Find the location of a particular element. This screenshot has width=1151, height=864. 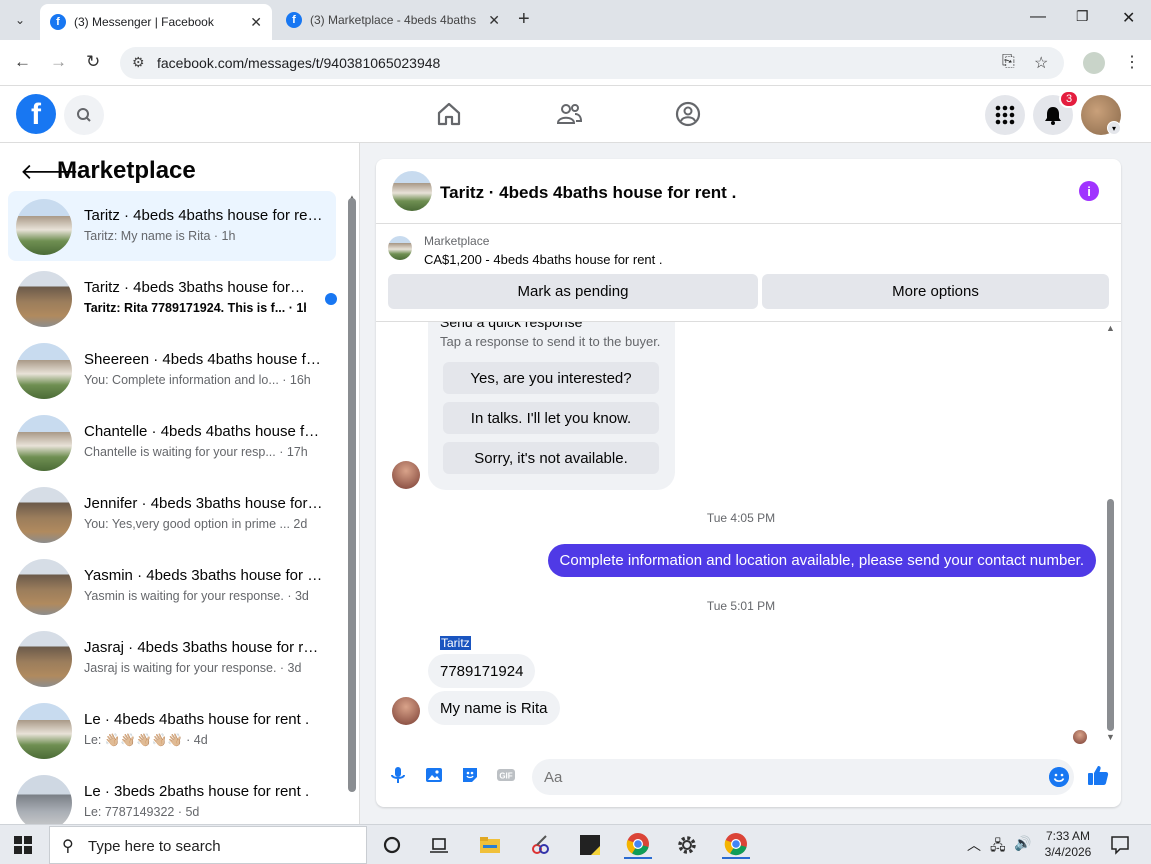

notification-count-badge: 3 is located at coordinates (1069, 99).